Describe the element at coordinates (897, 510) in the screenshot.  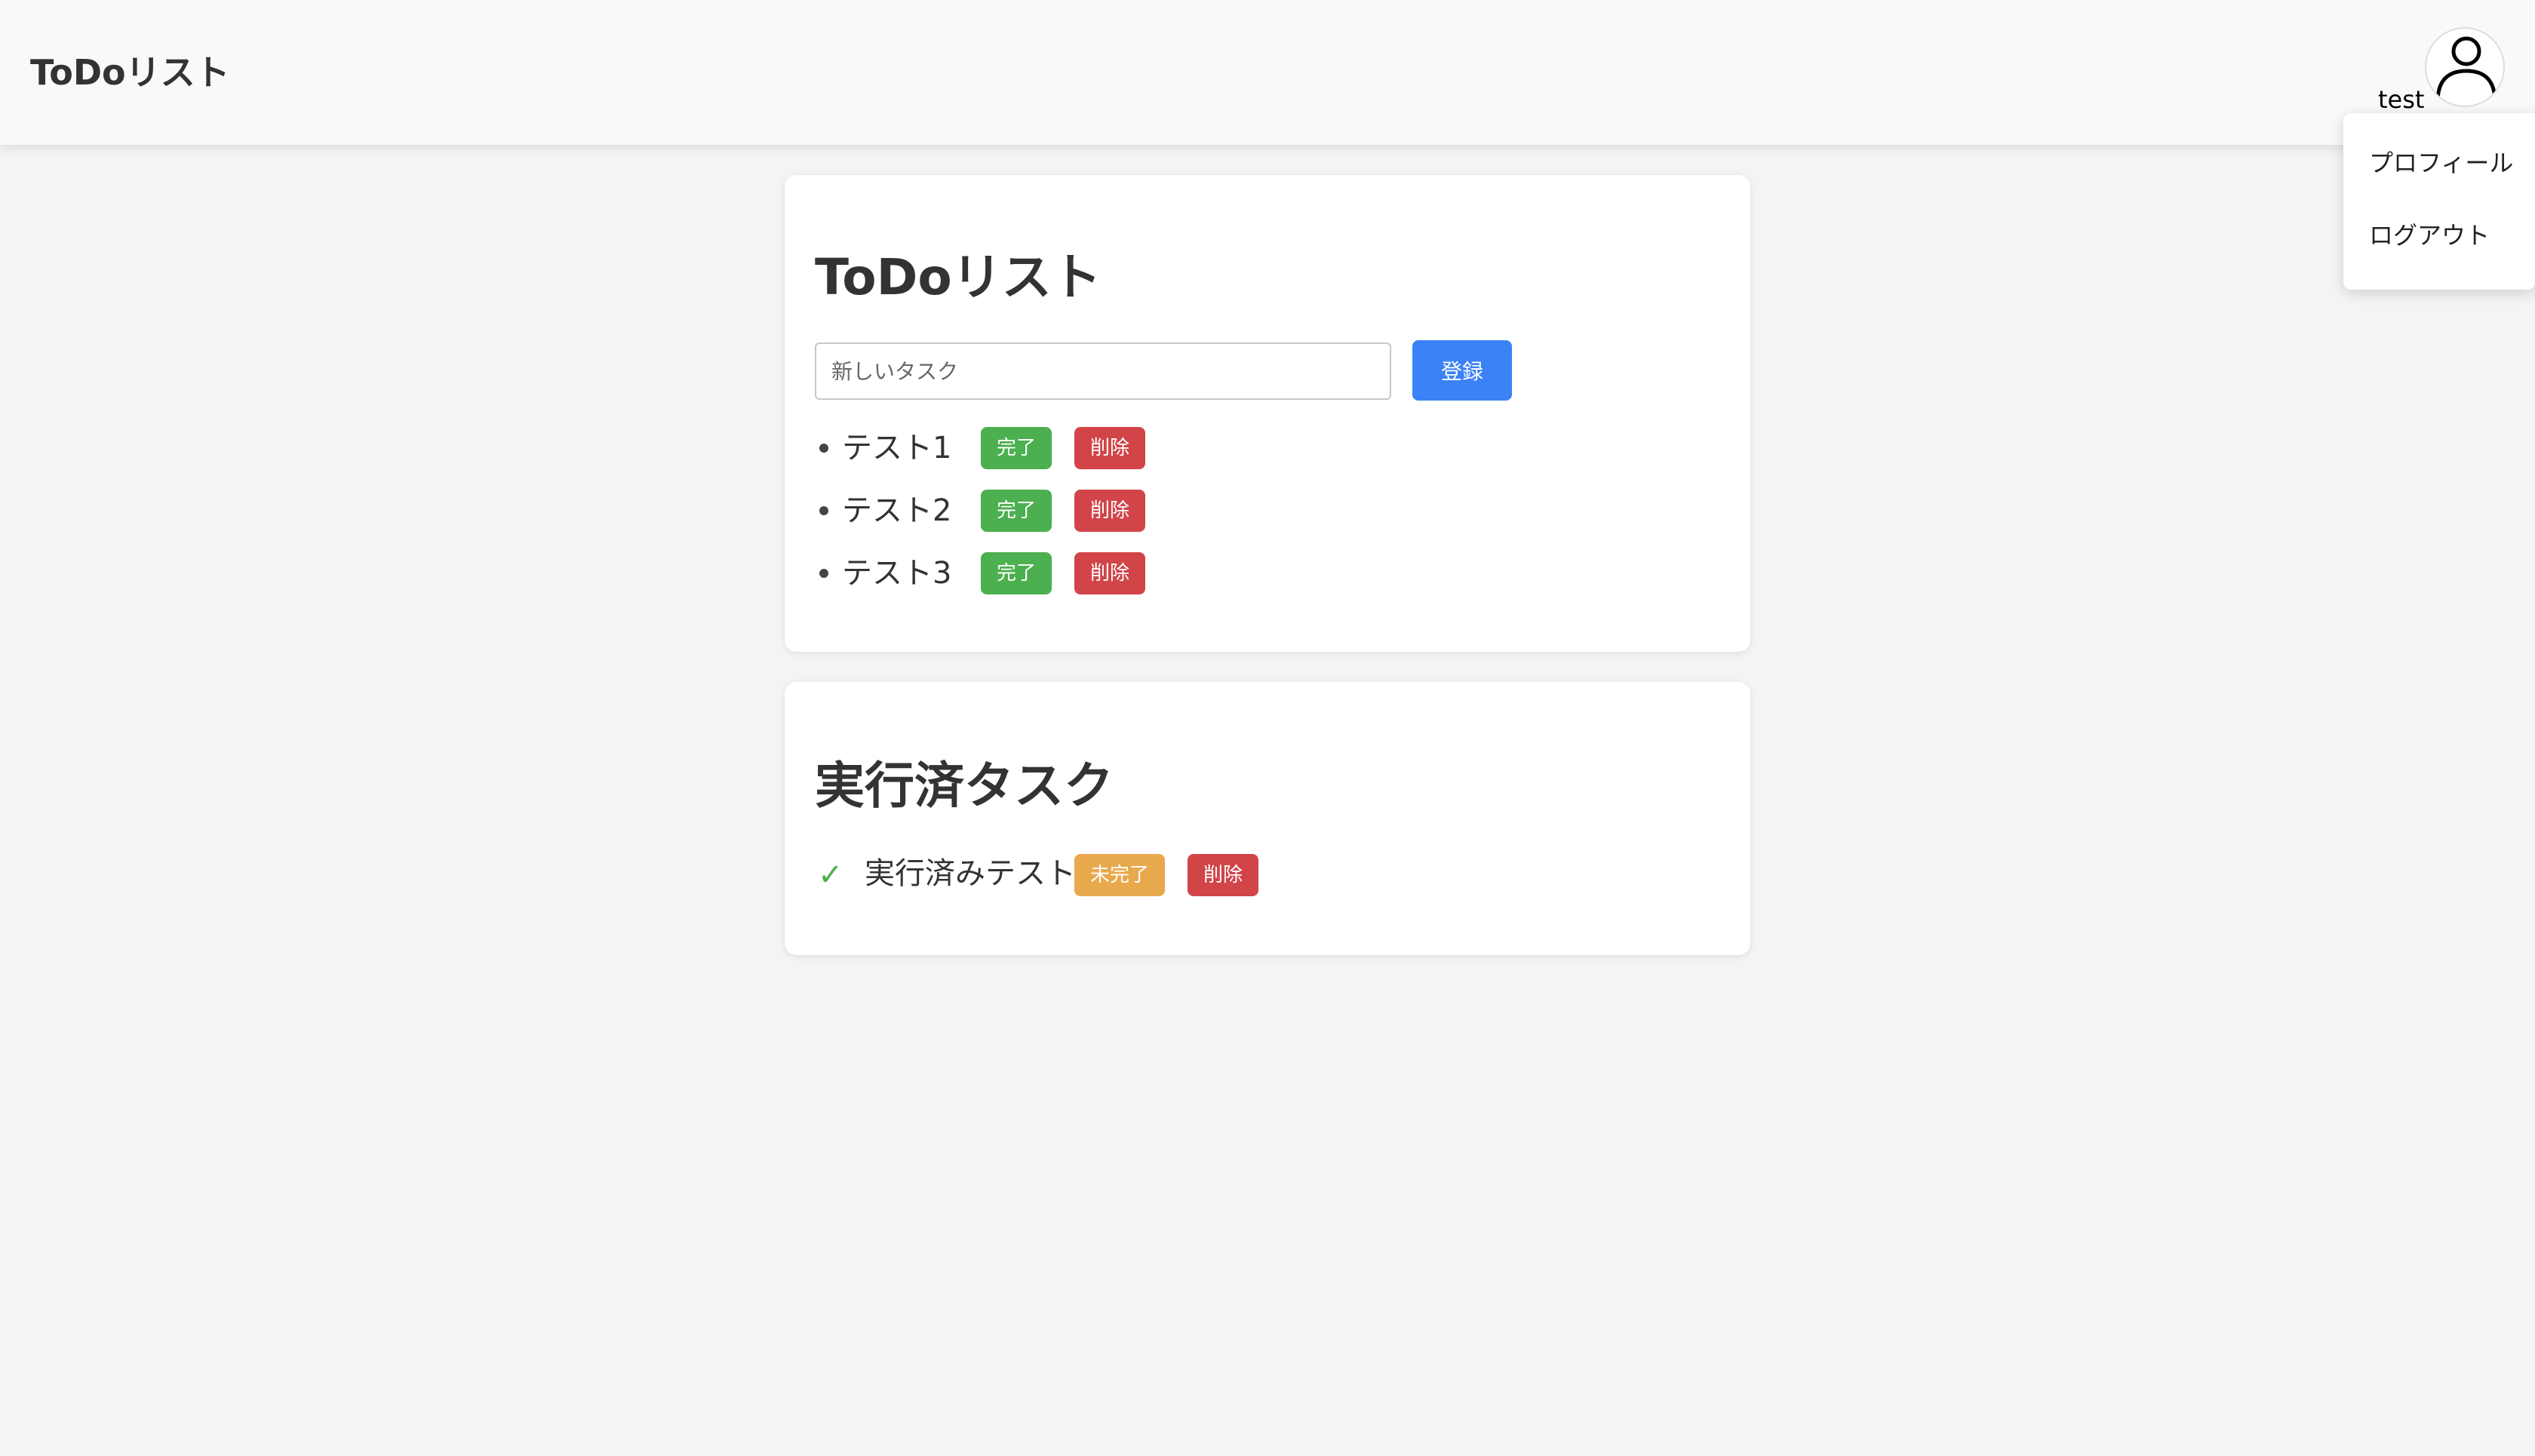
I see `task-text: テスト2` at that location.